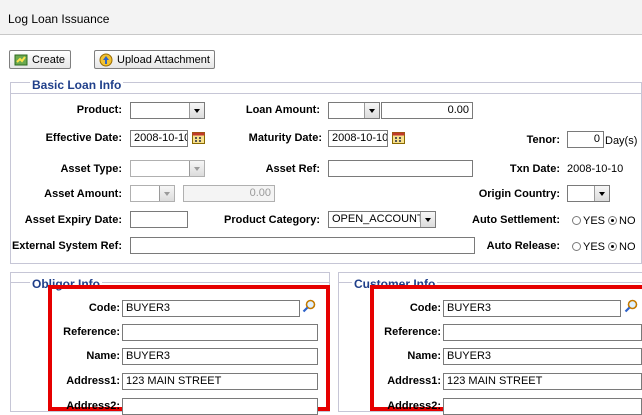 The width and height of the screenshot is (642, 415). Describe the element at coordinates (543, 140) in the screenshot. I see `tenor-label: Tenor:` at that location.